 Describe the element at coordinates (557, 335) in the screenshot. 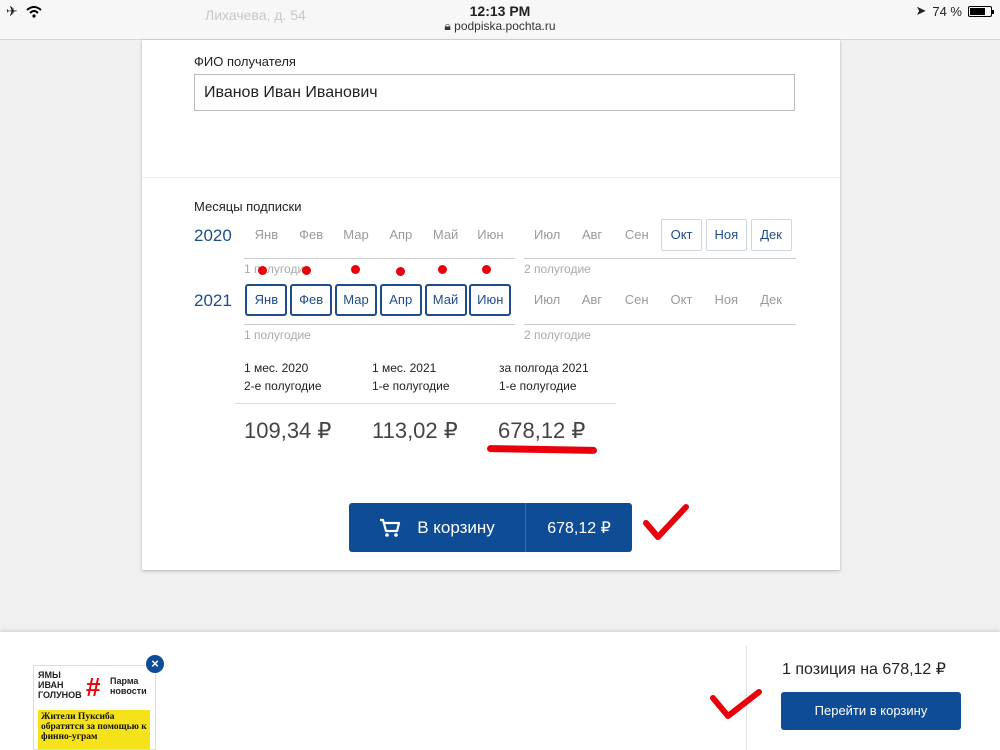

I see `half2-label-2021: 2 полугодие` at that location.